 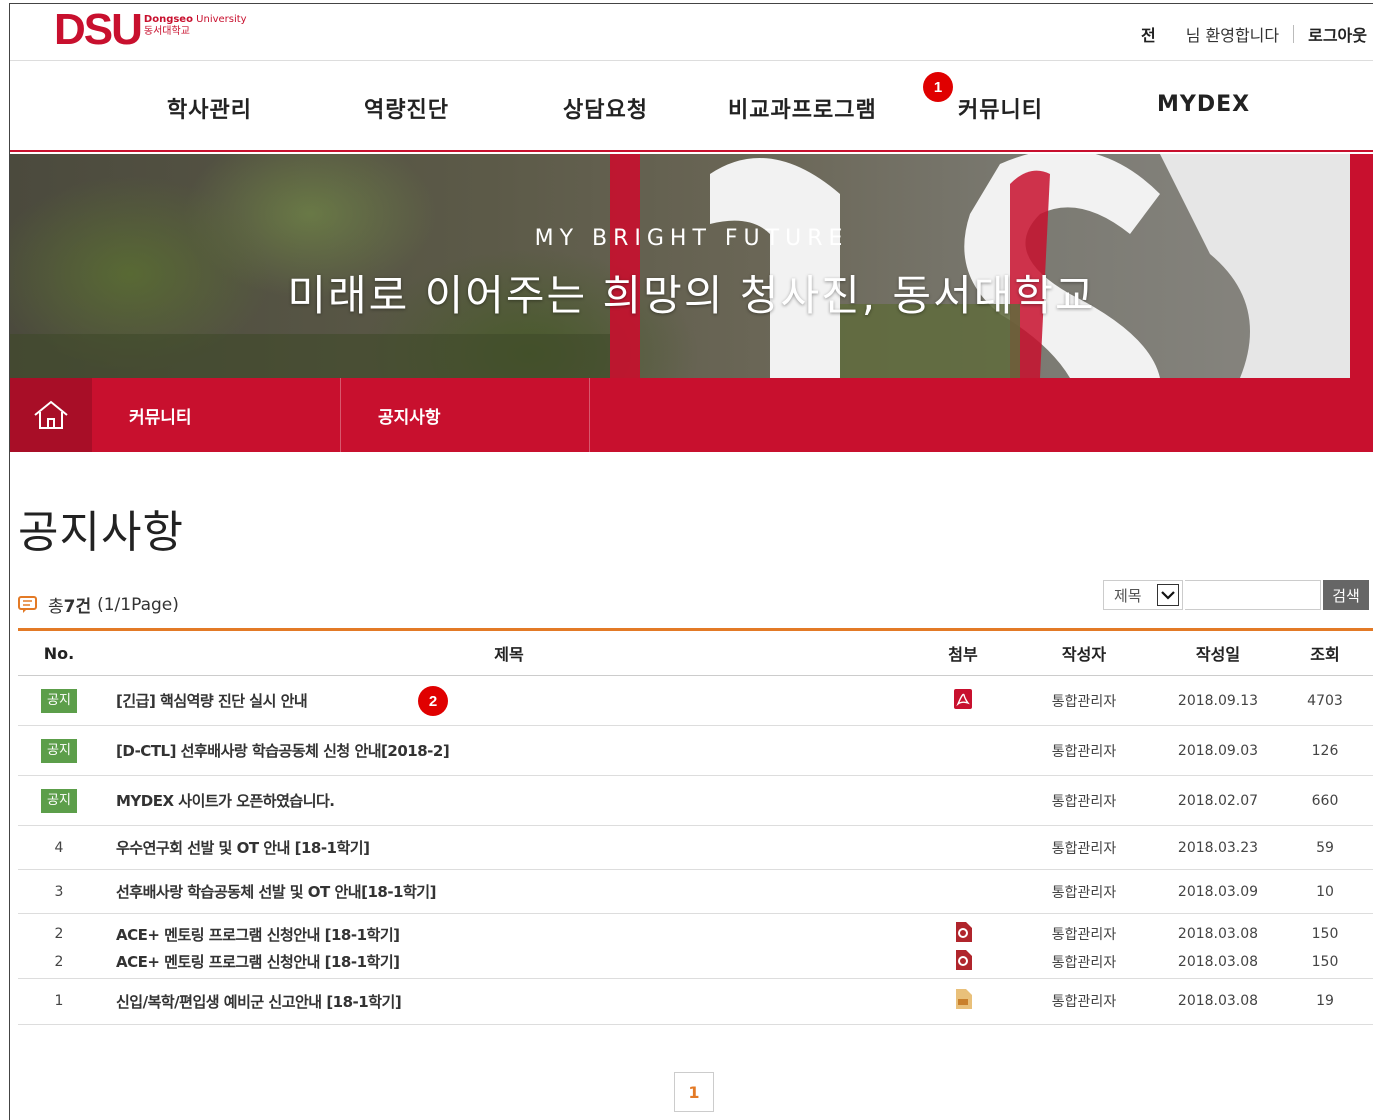 I want to click on row-title-link: 우수연구회 선발 및 OT 안내 [18-1학기], so click(x=243, y=848).